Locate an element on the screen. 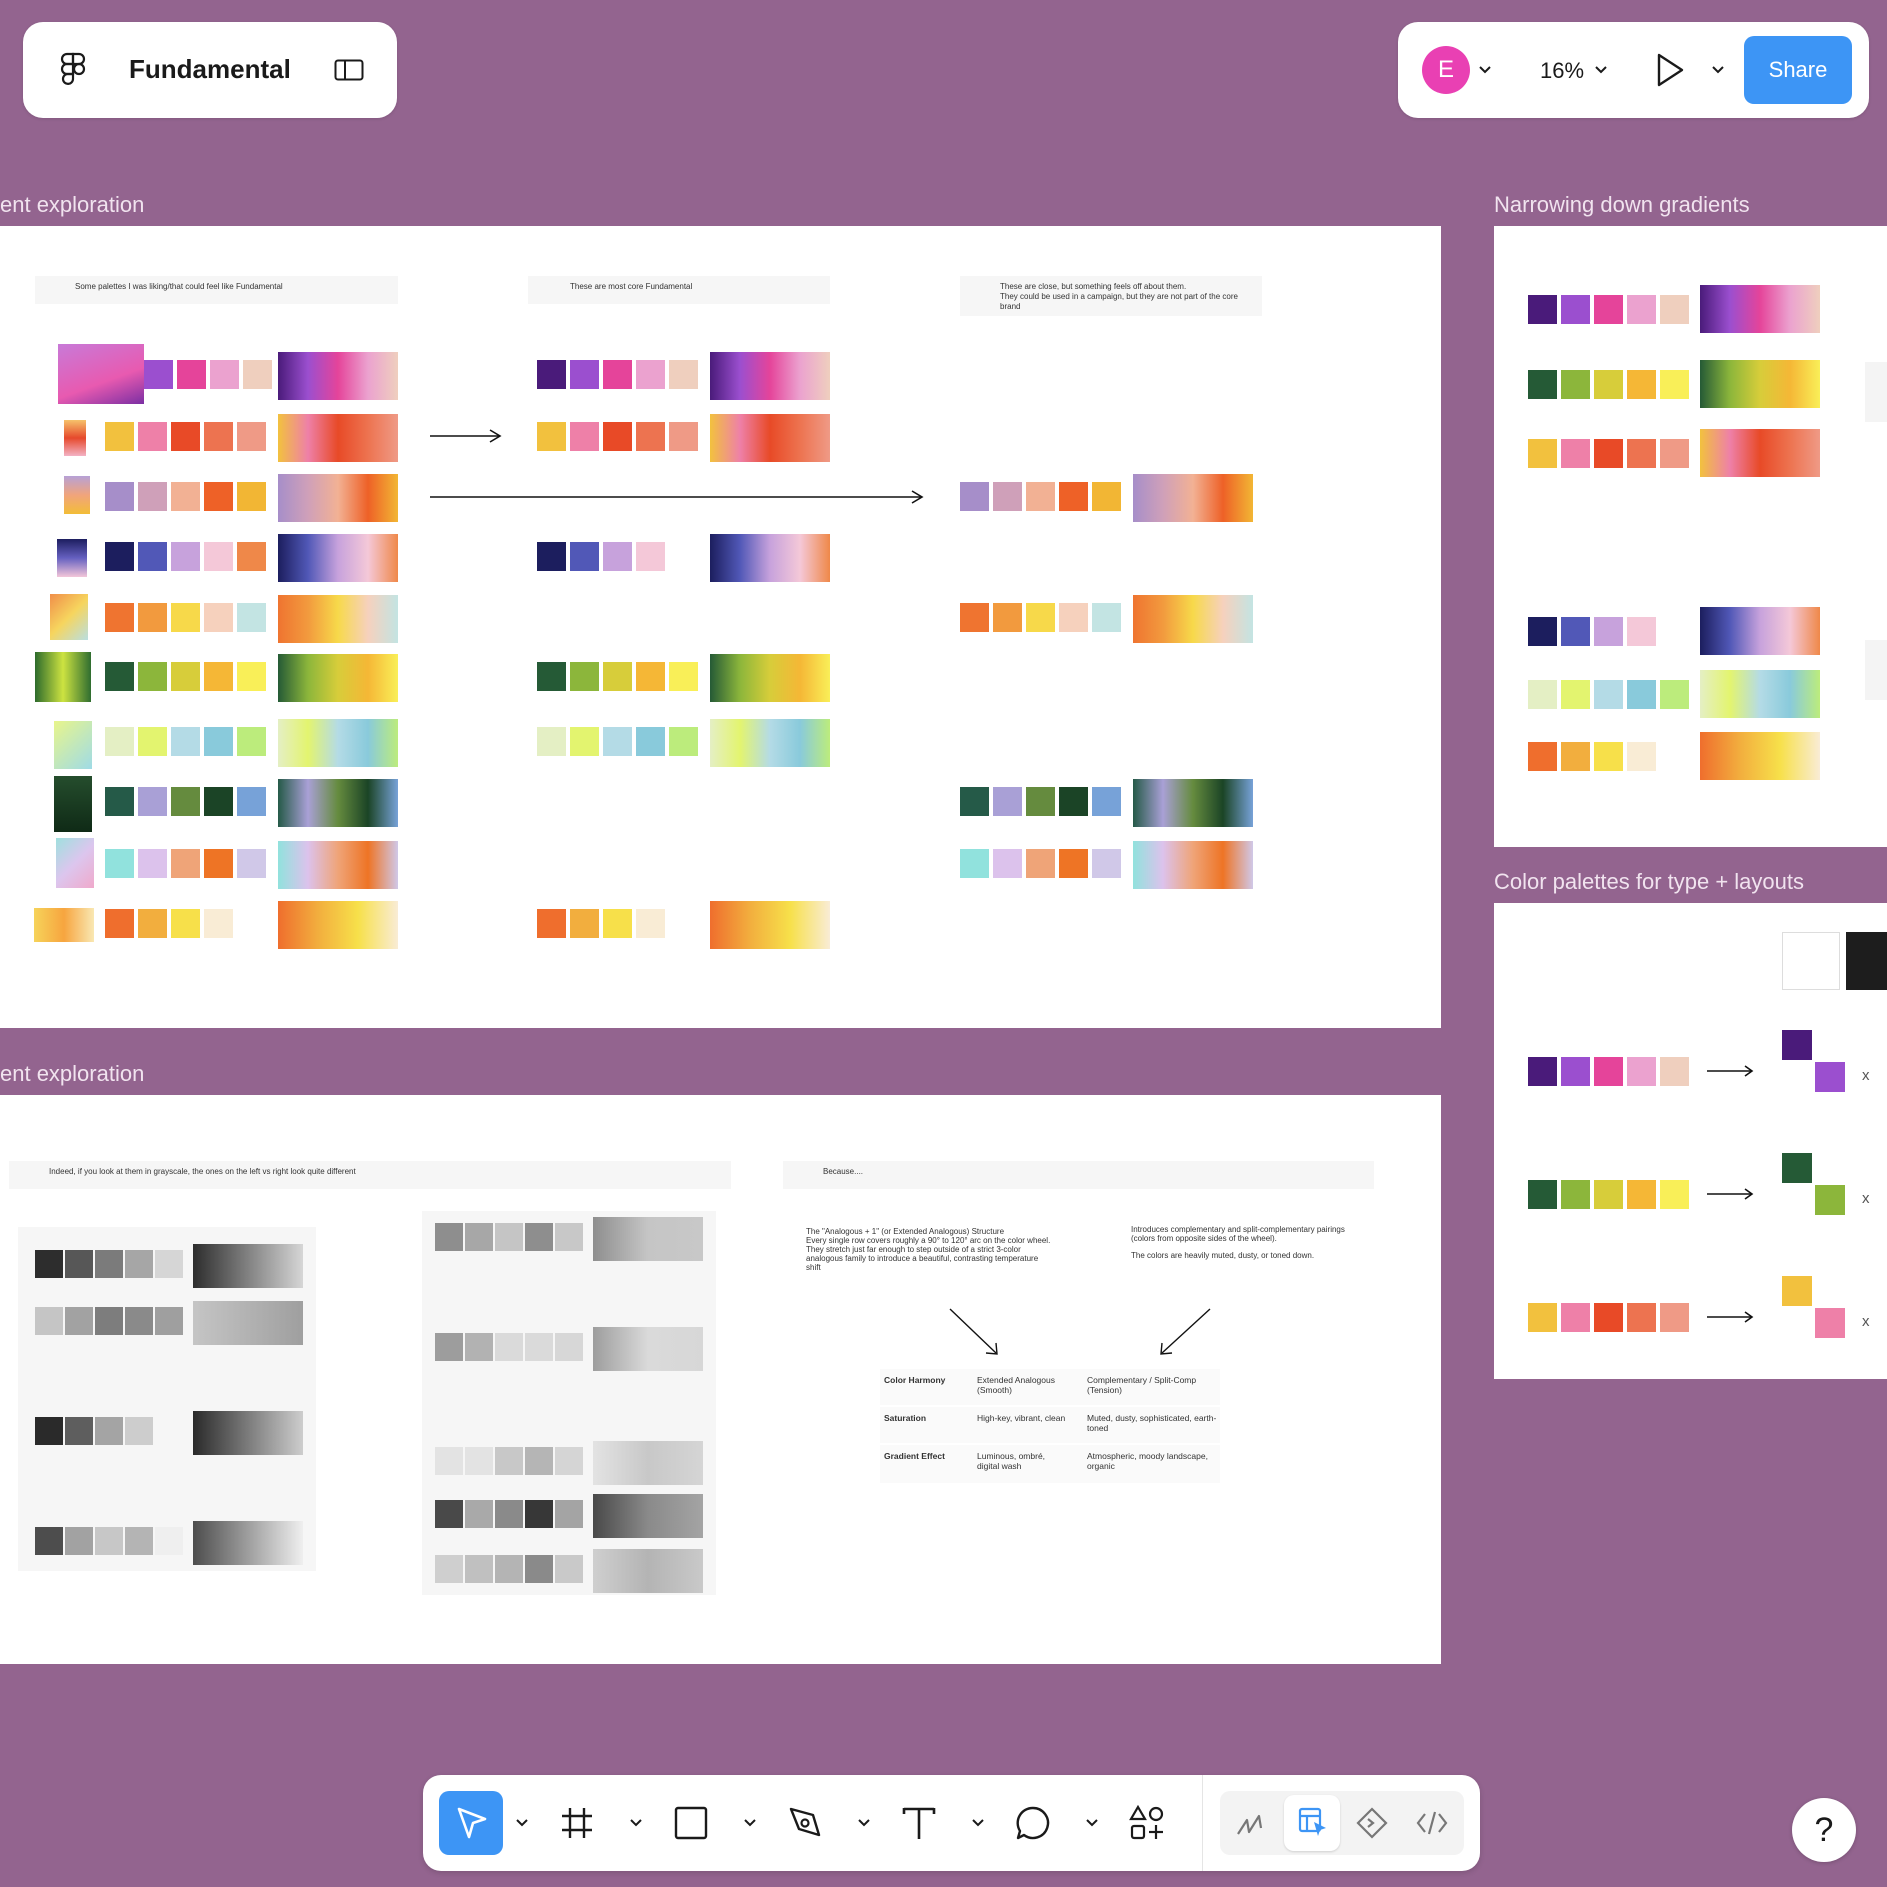 This screenshot has width=1887, height=1887. frame-tool-icon is located at coordinates (577, 1823).